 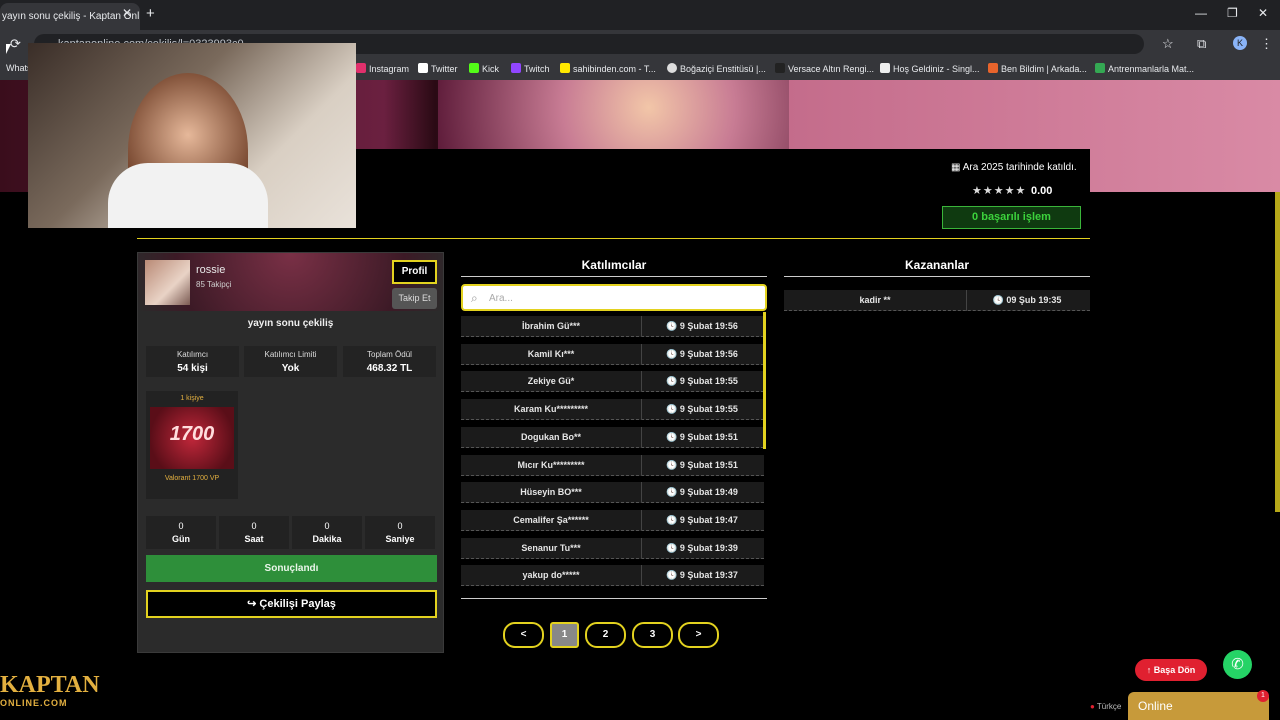 I want to click on table-row: Cemalifer Şa****** 🕓 9 Şubat 19:47, so click(x=612, y=520).